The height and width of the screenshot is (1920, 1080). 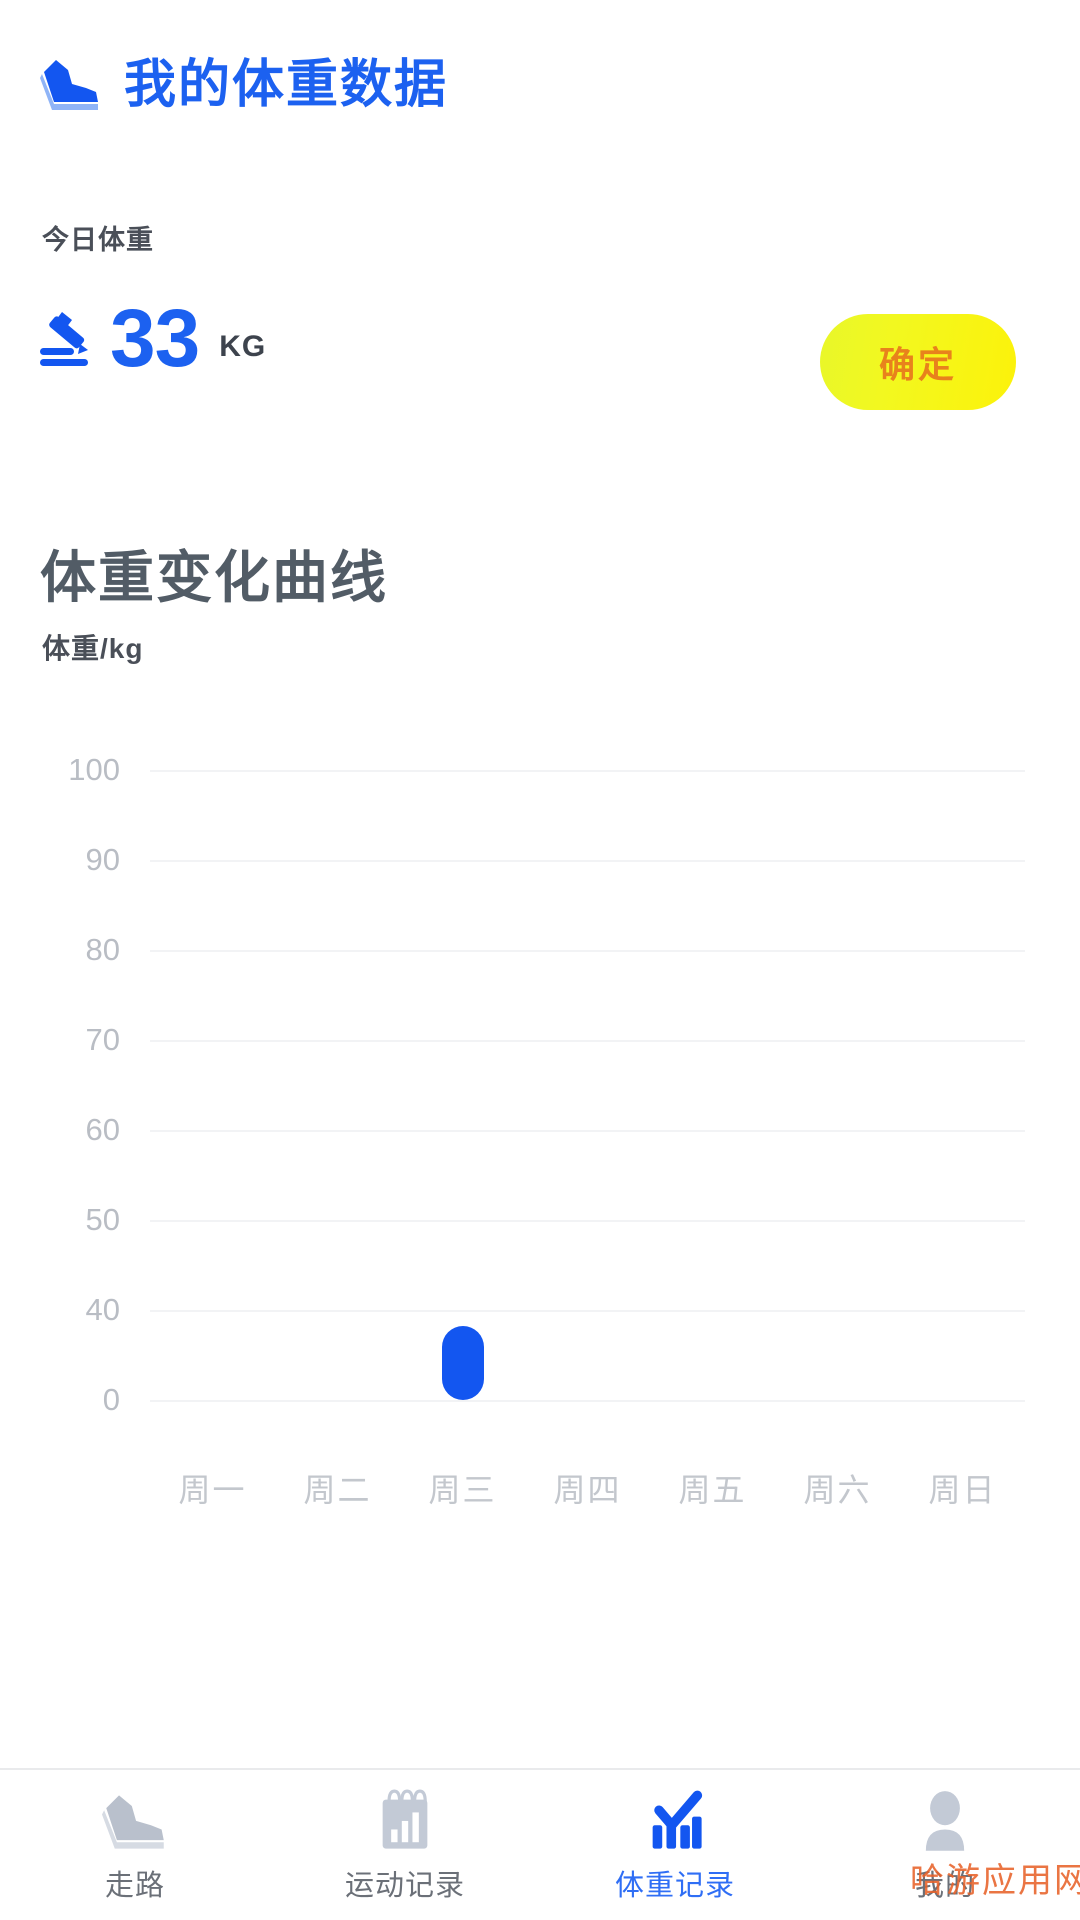 I want to click on chart-y-tick-label: 50, so click(x=102, y=1219).